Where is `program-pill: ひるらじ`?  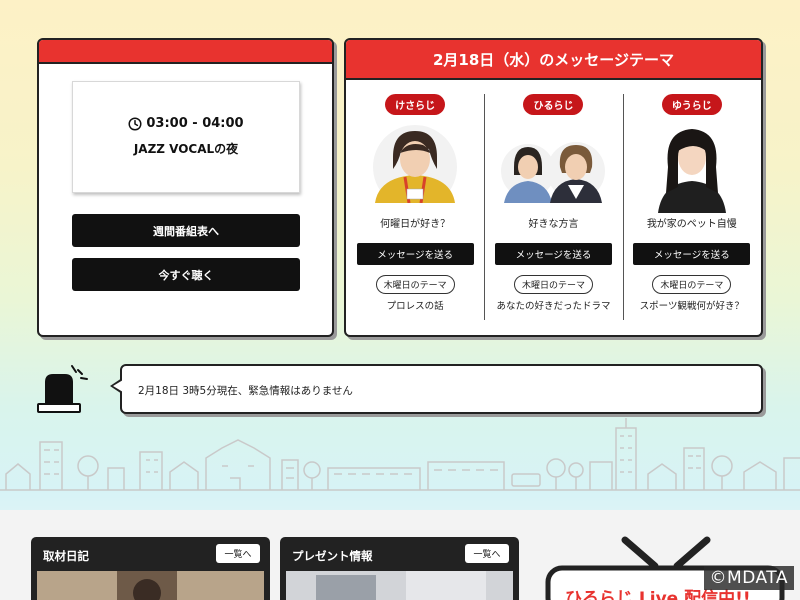 program-pill: ひるらじ is located at coordinates (553, 104).